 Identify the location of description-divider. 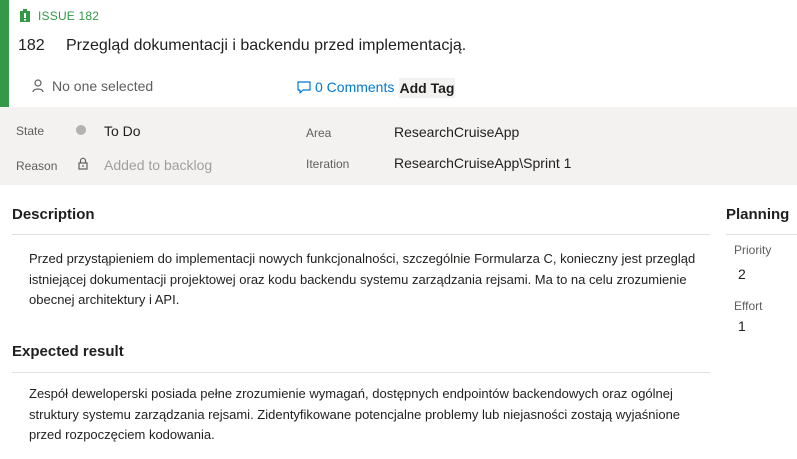
(361, 234).